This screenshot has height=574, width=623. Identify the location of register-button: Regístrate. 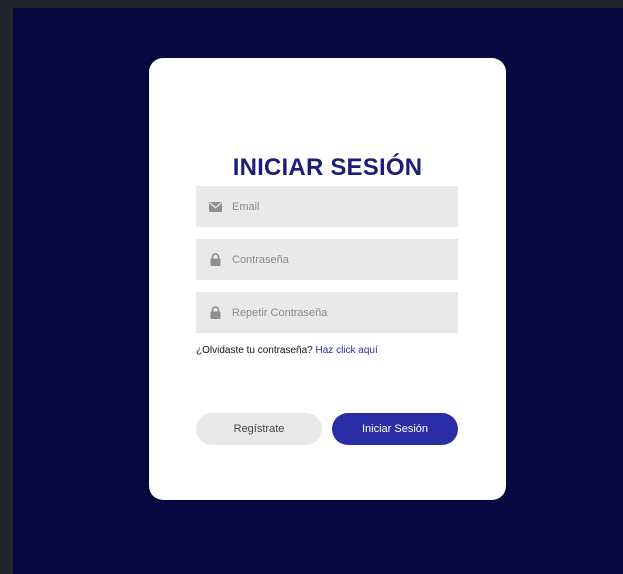
(259, 429).